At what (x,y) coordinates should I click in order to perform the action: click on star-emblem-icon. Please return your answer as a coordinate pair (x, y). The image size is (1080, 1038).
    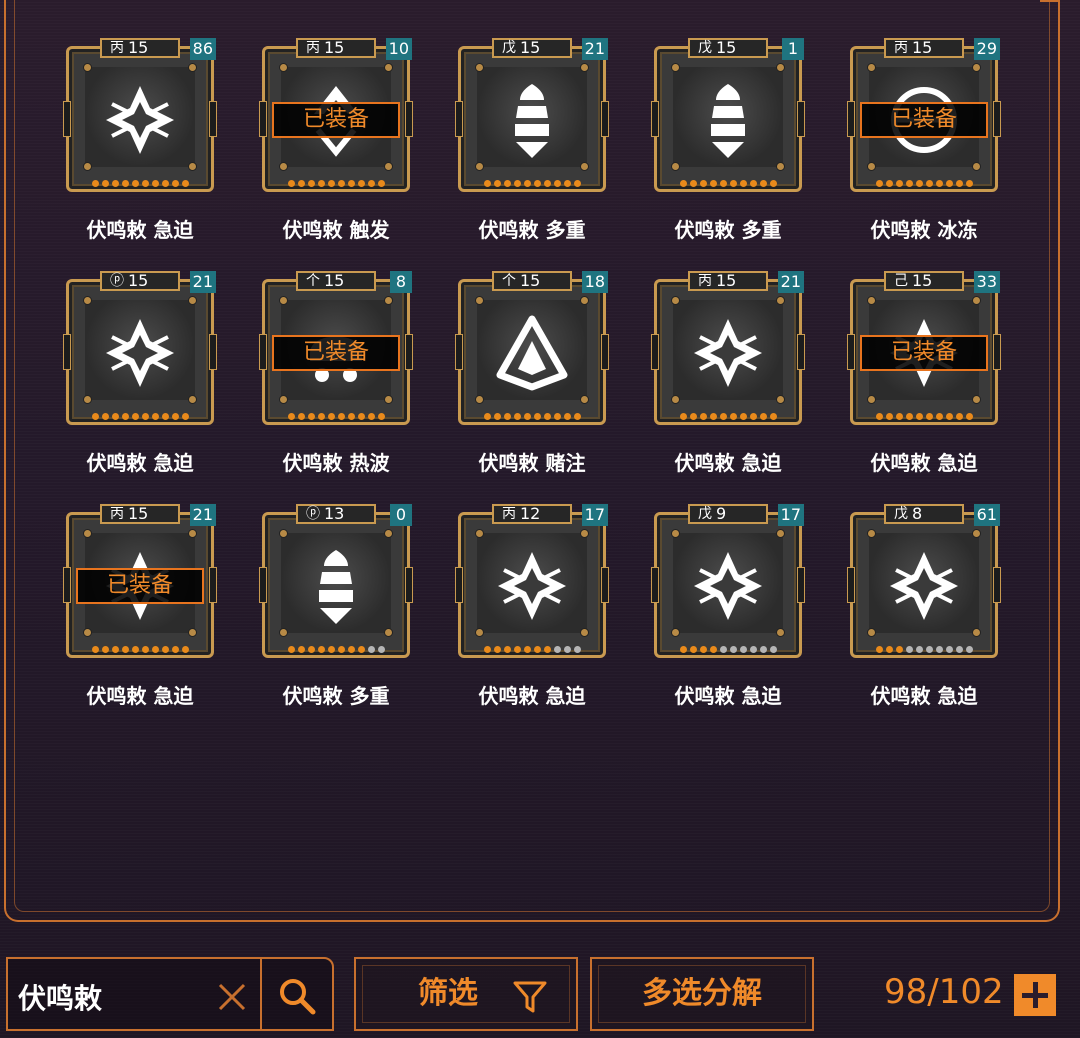
    Looking at the image, I should click on (532, 586).